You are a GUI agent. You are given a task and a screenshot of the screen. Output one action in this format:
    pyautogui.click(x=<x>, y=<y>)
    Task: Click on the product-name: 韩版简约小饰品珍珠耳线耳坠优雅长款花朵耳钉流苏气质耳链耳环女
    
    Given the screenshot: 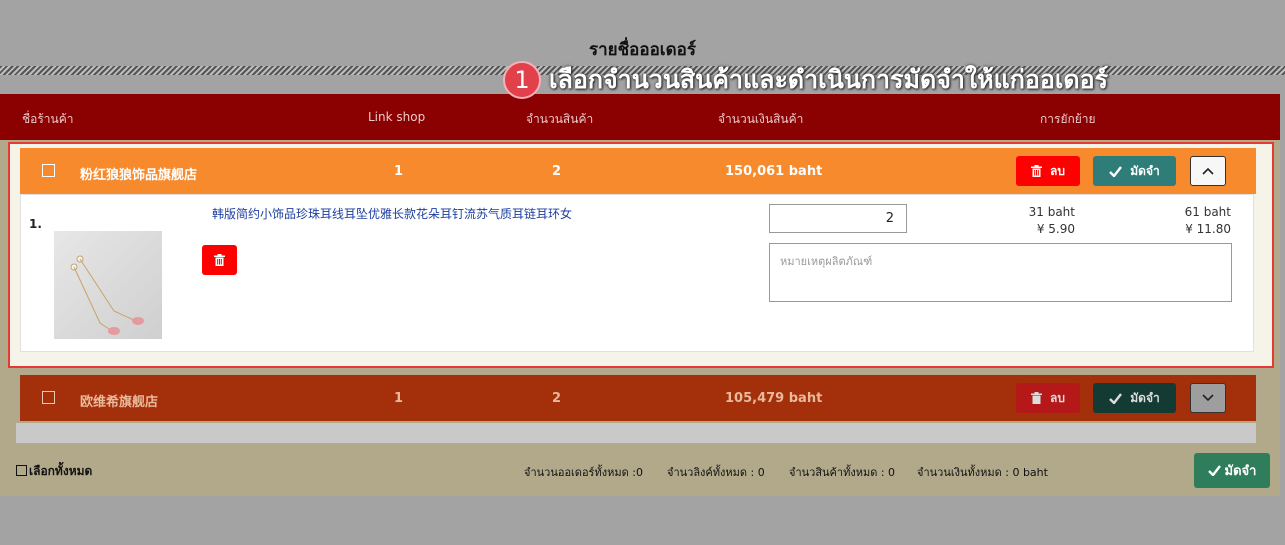 What is the action you would take?
    pyautogui.click(x=392, y=213)
    